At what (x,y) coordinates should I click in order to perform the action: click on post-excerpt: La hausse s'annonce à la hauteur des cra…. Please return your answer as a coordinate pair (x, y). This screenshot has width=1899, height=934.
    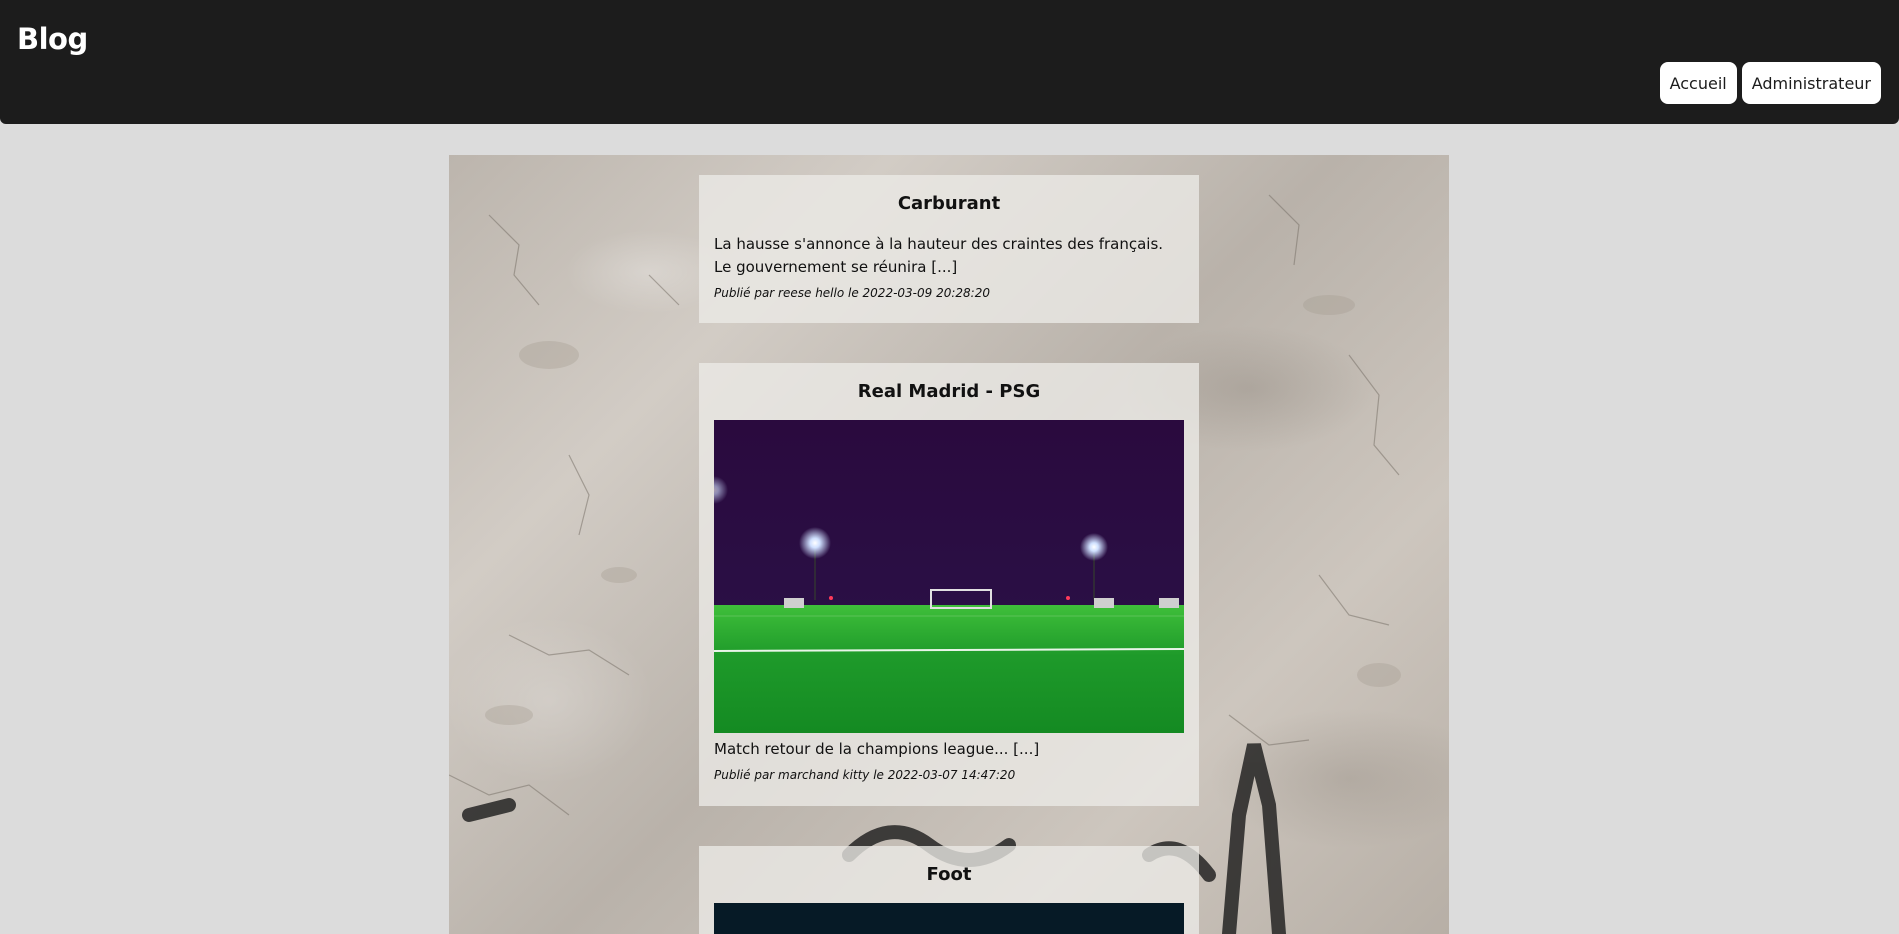
    Looking at the image, I should click on (939, 255).